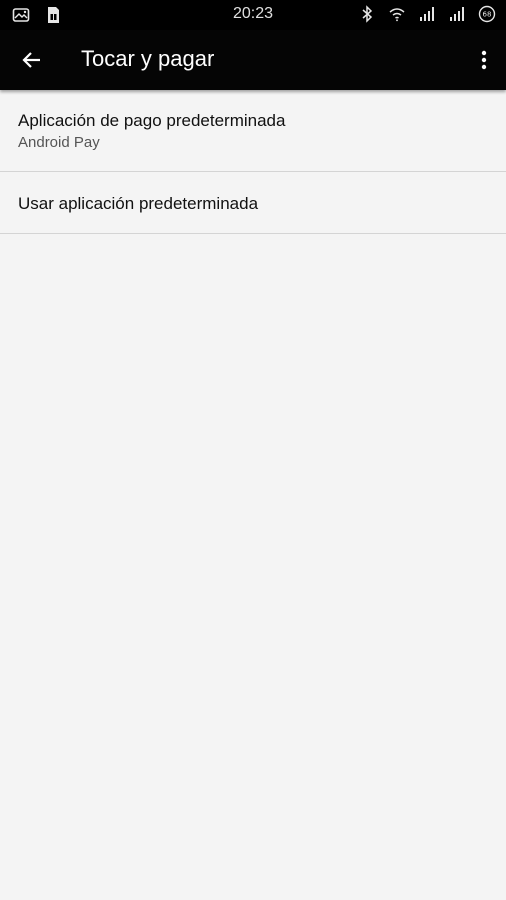  I want to click on battery-icon: 68, so click(487, 14).